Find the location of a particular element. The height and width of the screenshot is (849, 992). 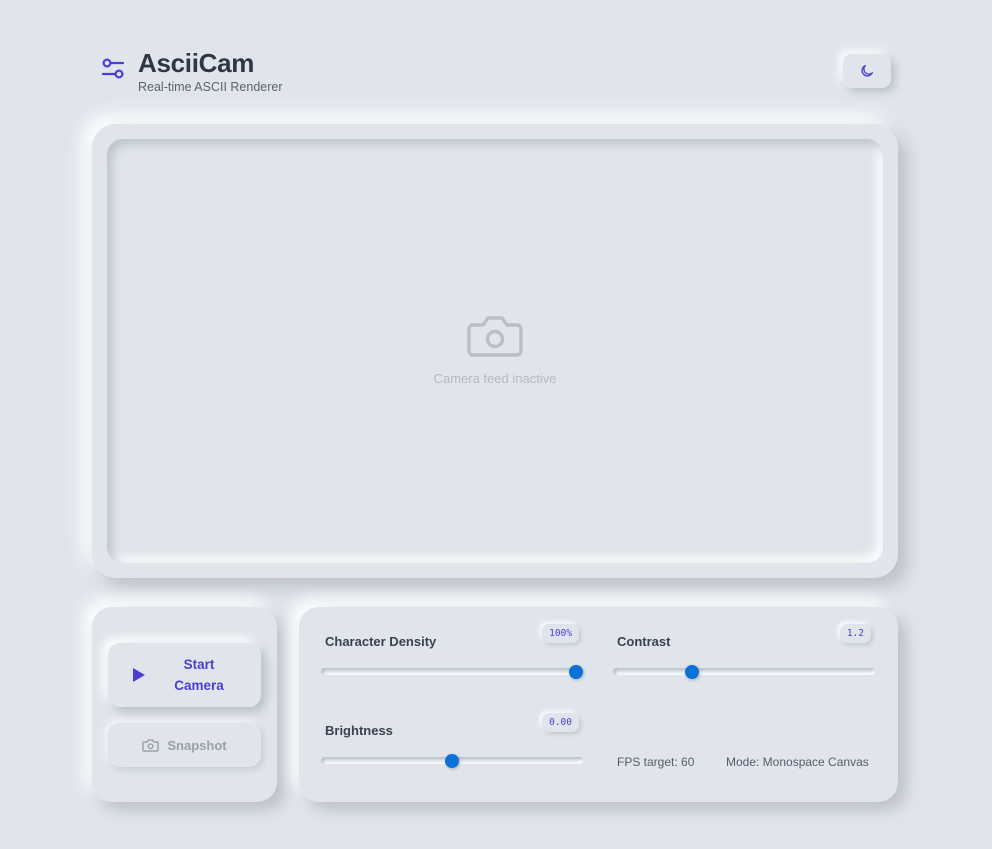

brightness-slider-track is located at coordinates (452, 760).